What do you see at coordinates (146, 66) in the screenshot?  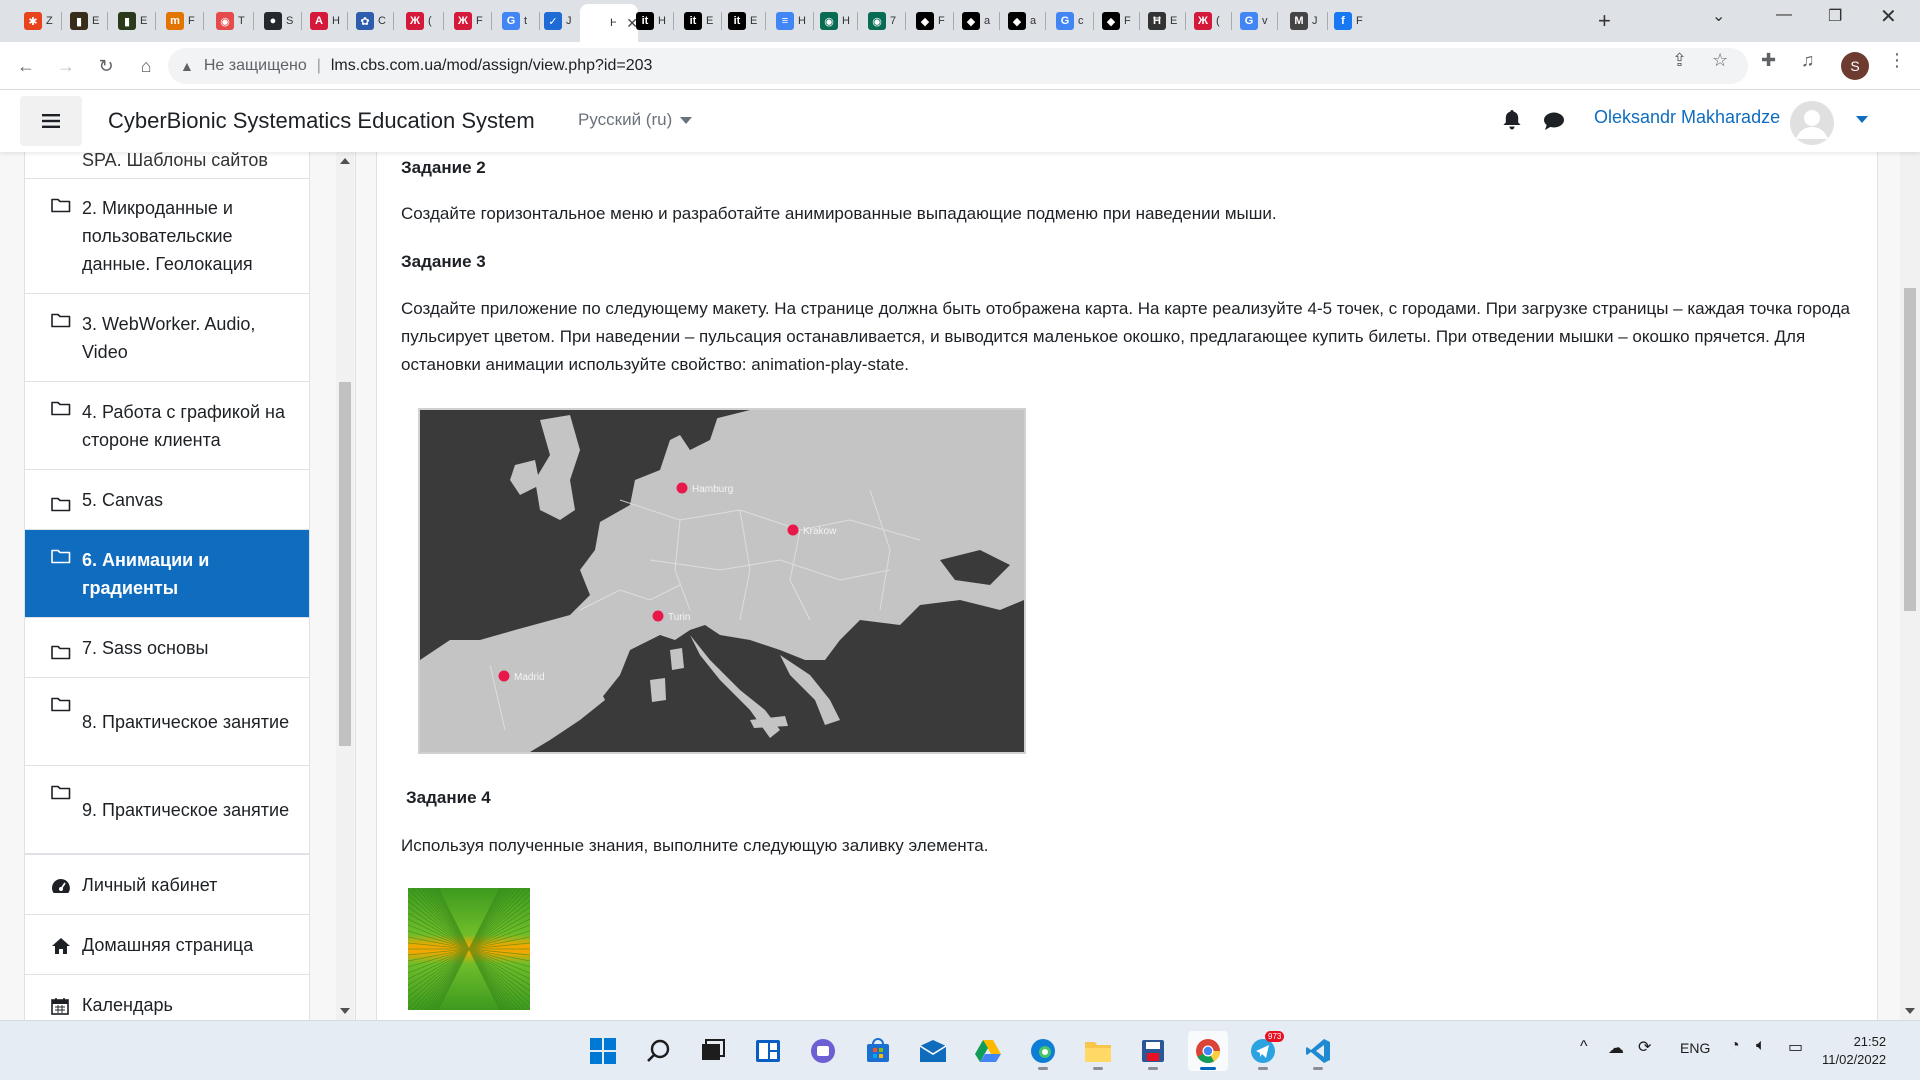 I see `home-icon: ⌂` at bounding box center [146, 66].